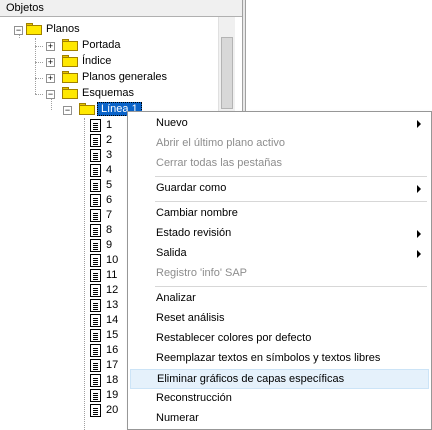  Describe the element at coordinates (112, 365) in the screenshot. I see `tree-doc-label: 17` at that location.